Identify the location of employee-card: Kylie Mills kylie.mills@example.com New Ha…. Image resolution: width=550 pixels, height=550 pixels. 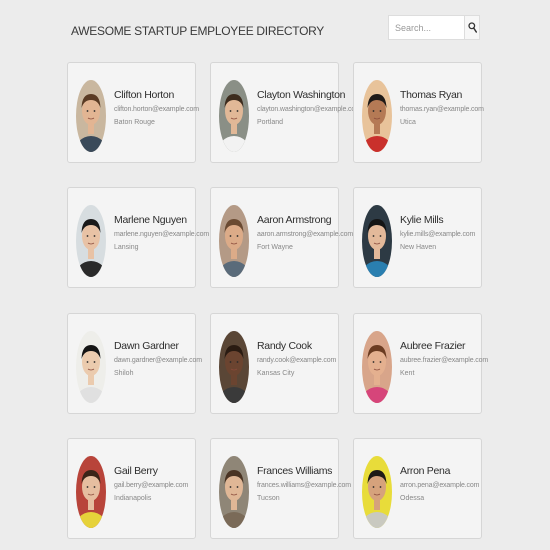
(417, 237).